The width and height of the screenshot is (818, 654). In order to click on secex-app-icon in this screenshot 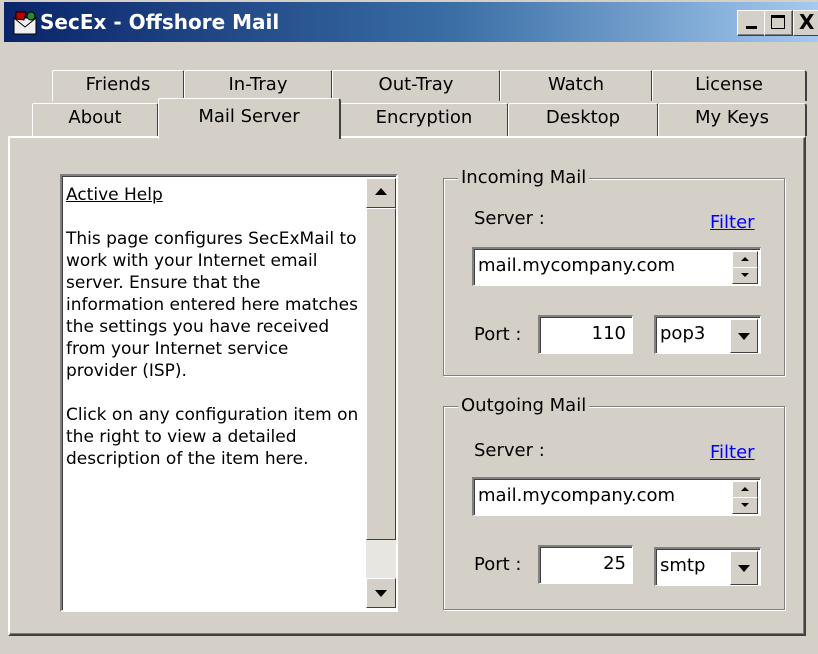, I will do `click(25, 23)`.